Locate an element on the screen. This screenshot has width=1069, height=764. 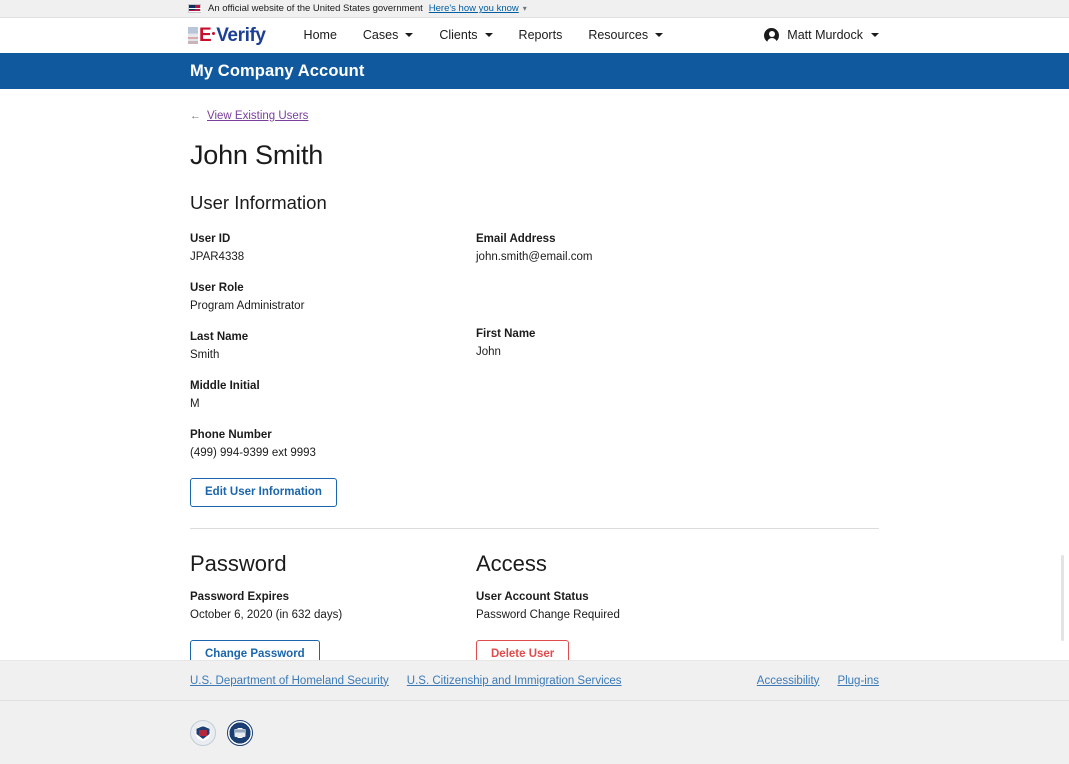
nav-item-list: Home Cases Clients Reports Resources is located at coordinates (484, 35).